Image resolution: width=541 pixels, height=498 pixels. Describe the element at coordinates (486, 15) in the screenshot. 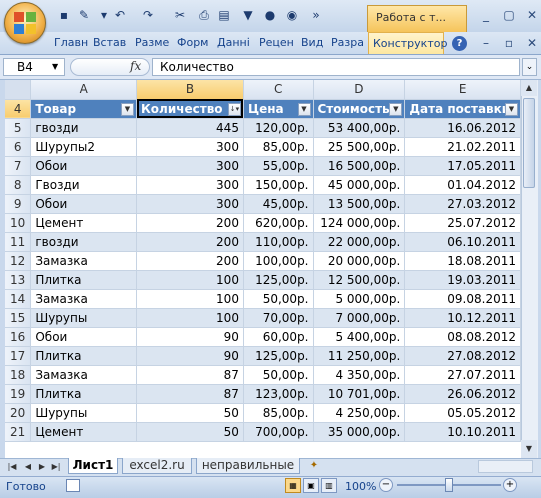

I see `minimize-button: _` at that location.